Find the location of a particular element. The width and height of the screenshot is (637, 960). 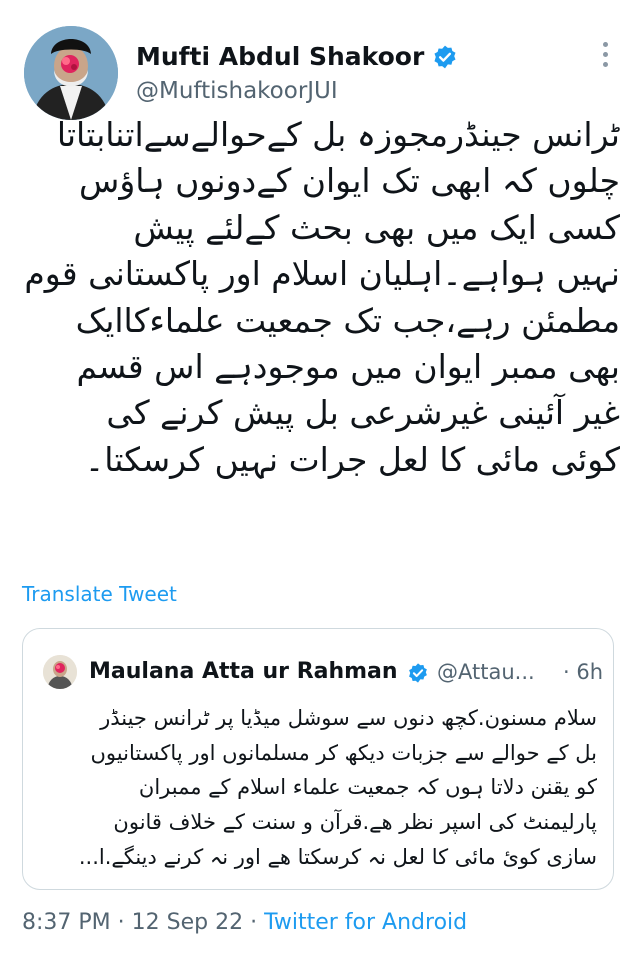

author-handle: @MuftishakoorJUI is located at coordinates (237, 91).